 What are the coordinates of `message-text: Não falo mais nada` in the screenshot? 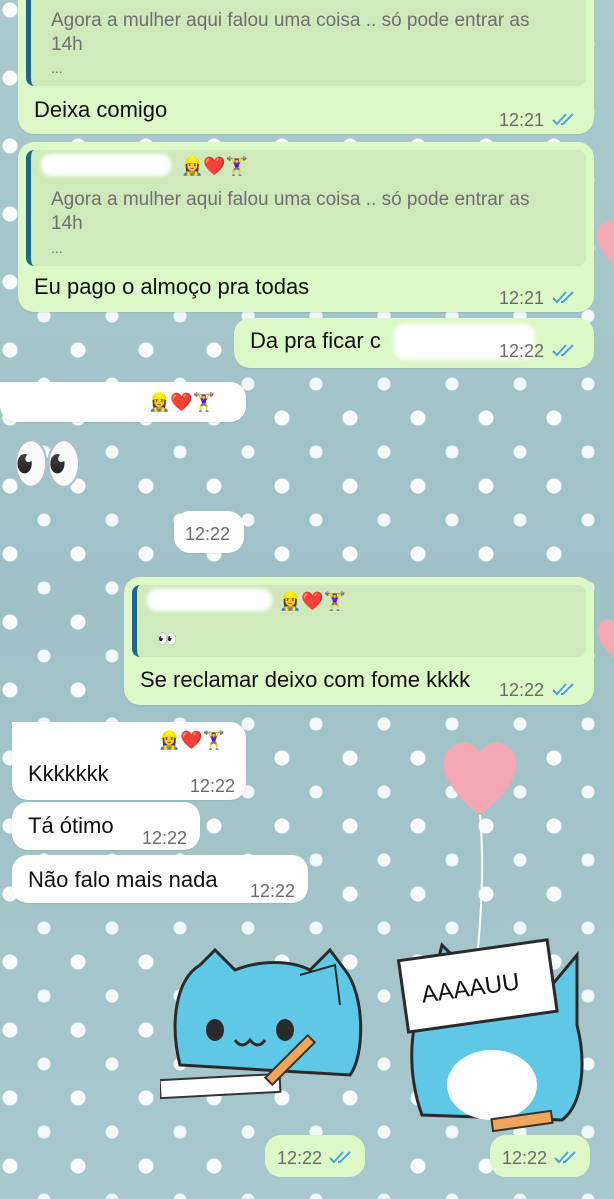 It's located at (123, 879).